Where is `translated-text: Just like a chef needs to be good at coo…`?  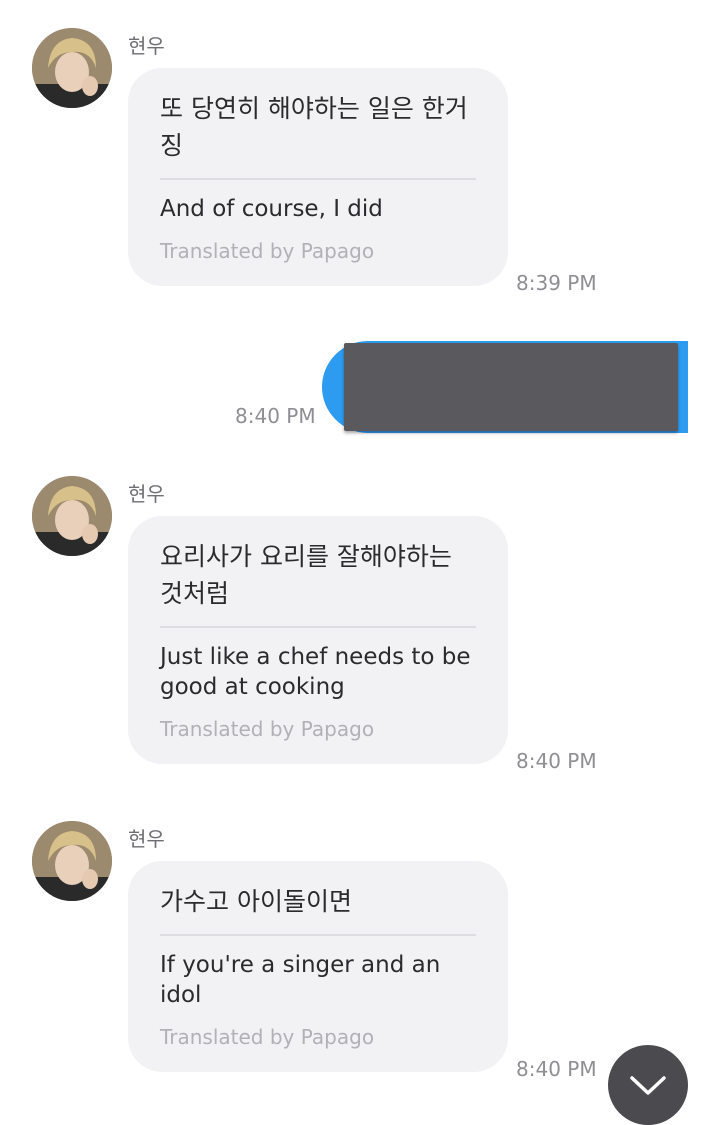 translated-text: Just like a chef needs to be good at coo… is located at coordinates (315, 672).